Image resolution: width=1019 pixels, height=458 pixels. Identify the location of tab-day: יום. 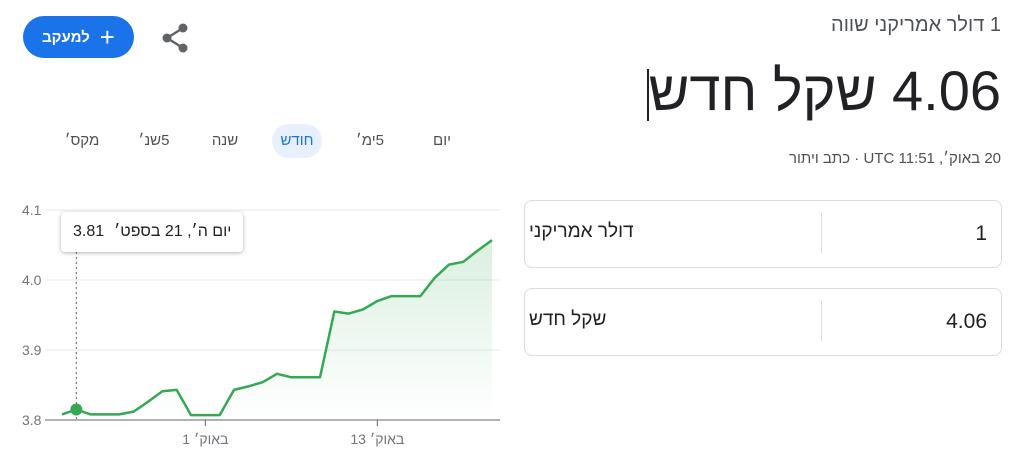
(442, 141).